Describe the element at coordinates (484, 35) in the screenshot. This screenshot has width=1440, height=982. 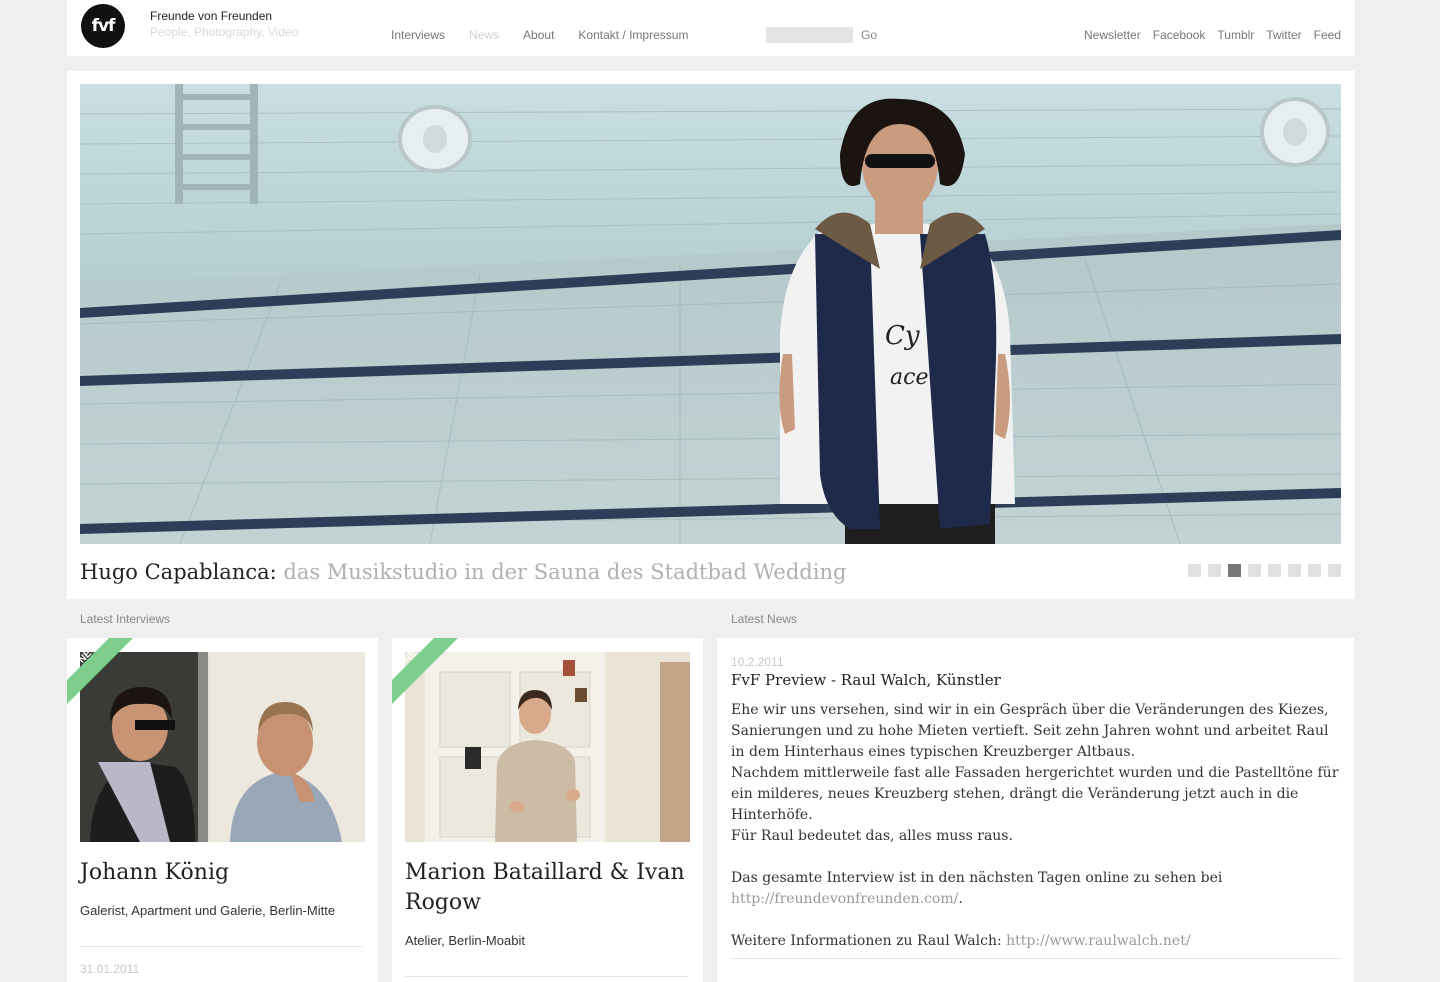
I see `nav-item-news: News` at that location.